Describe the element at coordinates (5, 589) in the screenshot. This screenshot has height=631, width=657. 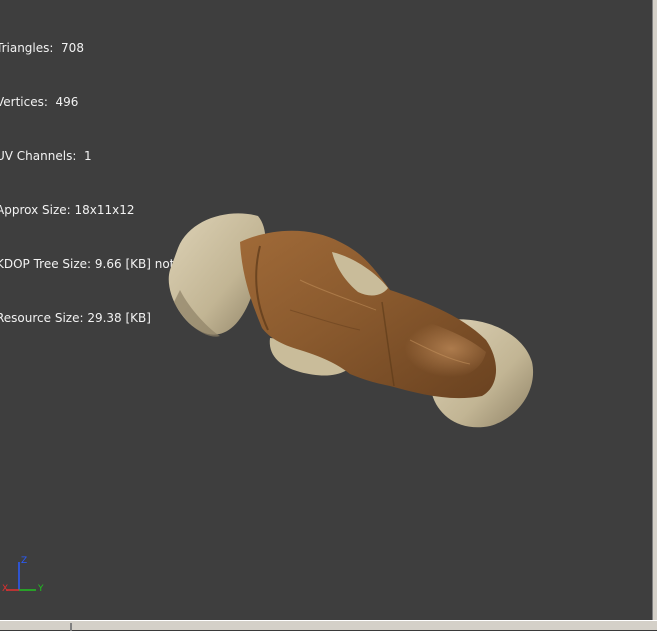
I see `axis-x-label: X` at that location.